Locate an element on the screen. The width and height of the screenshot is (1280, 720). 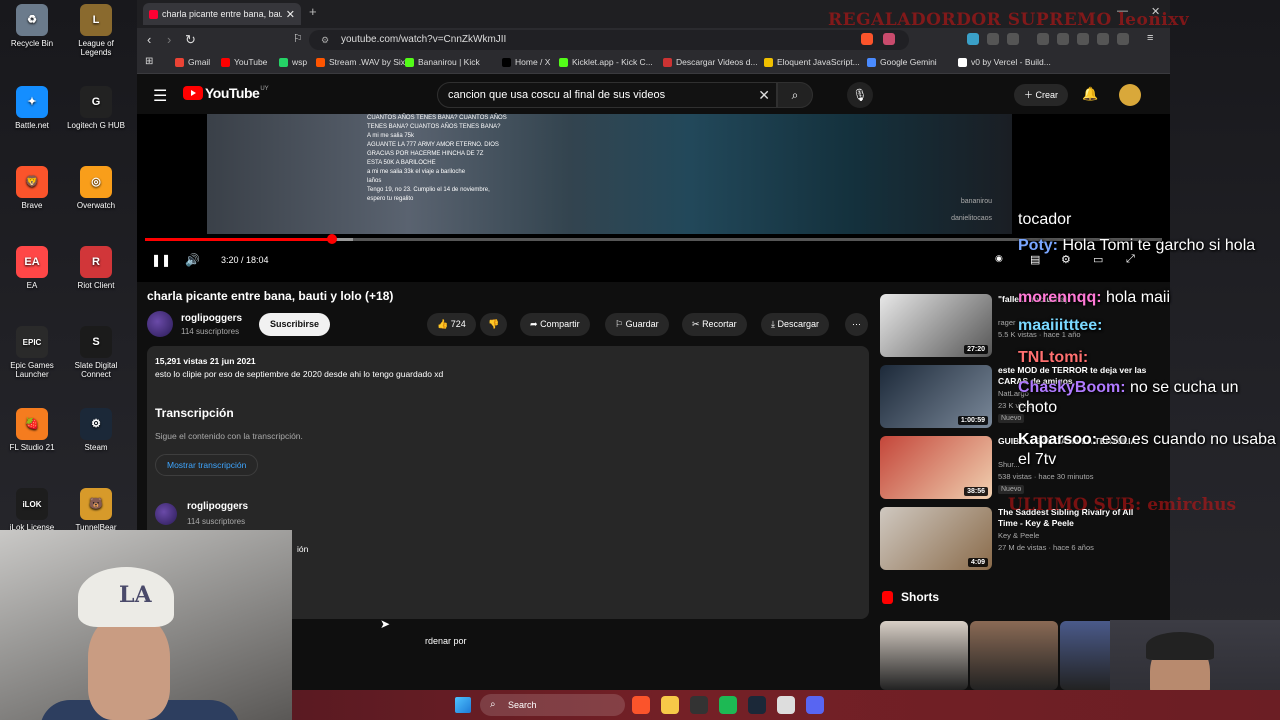
apps-grid-icon: ⊞ is located at coordinates (149, 61).